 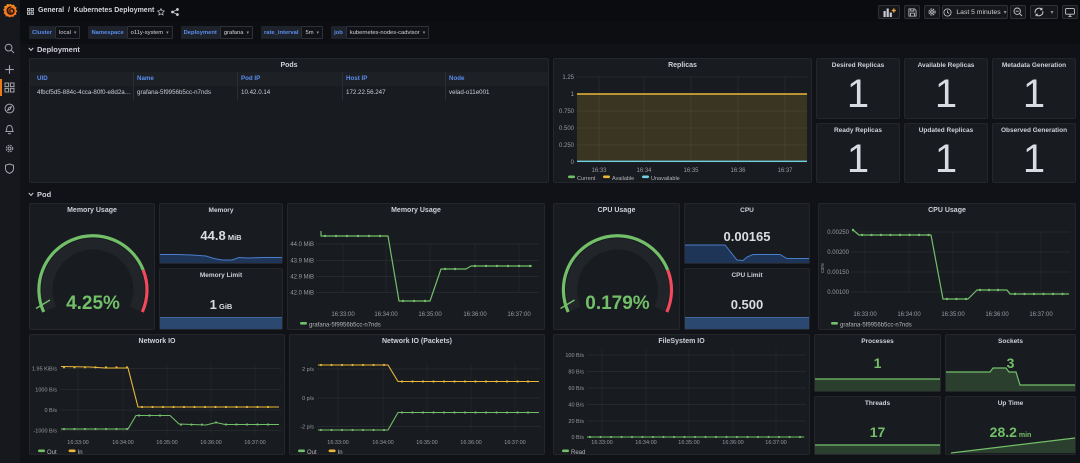 What do you see at coordinates (623, 179) in the screenshot?
I see `svg-text: Available` at bounding box center [623, 179].